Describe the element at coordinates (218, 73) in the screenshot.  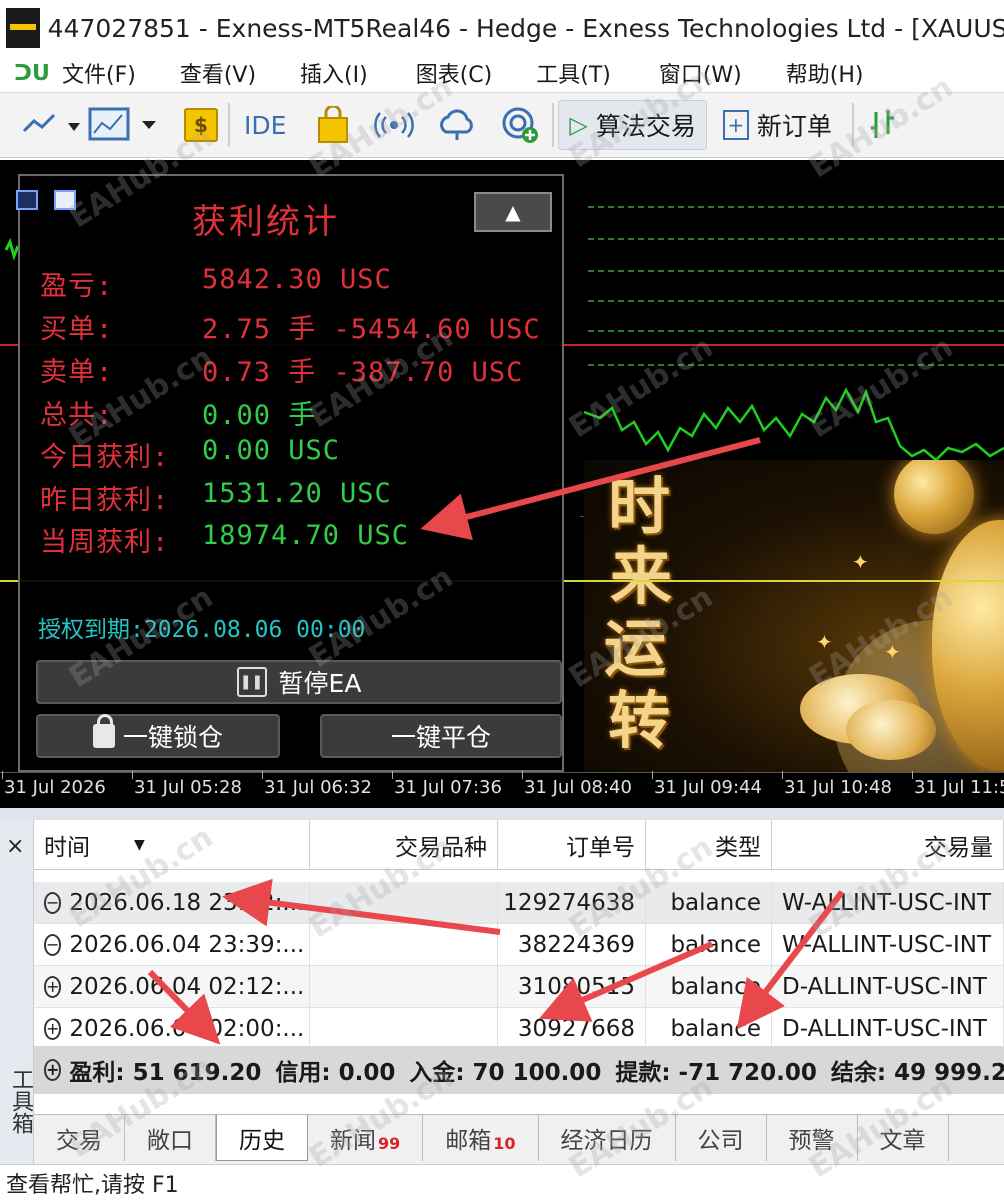
I see `menu-view: 查看(V)` at that location.